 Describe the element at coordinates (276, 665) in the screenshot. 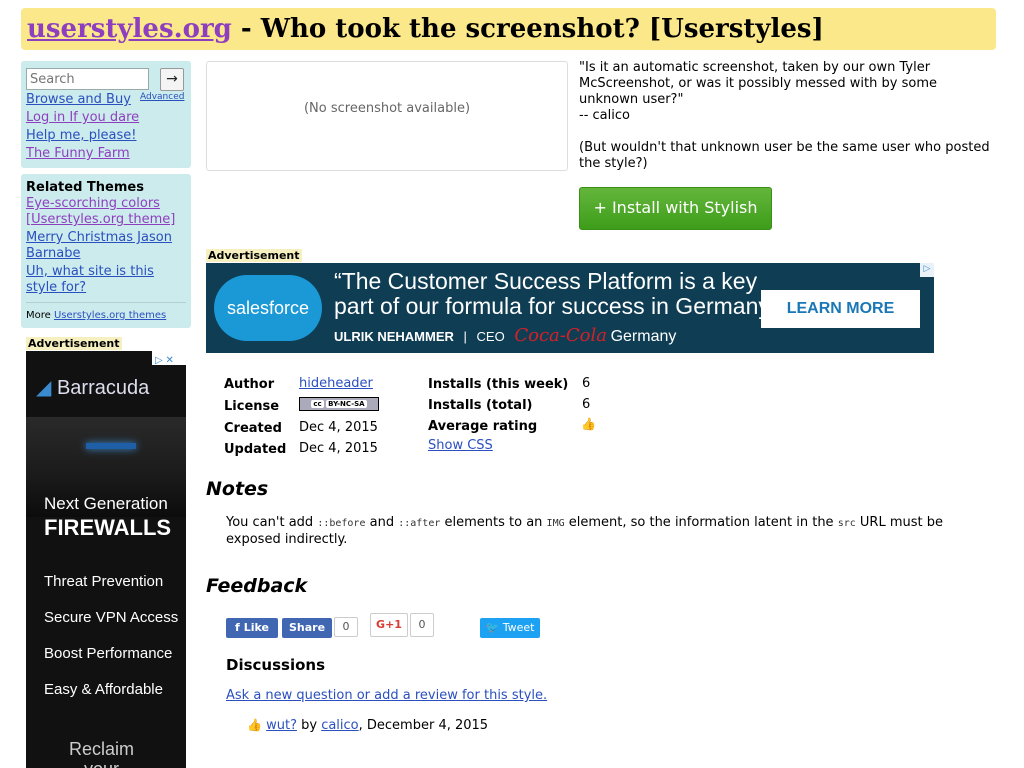

I see `discussions-heading: Discussions` at that location.